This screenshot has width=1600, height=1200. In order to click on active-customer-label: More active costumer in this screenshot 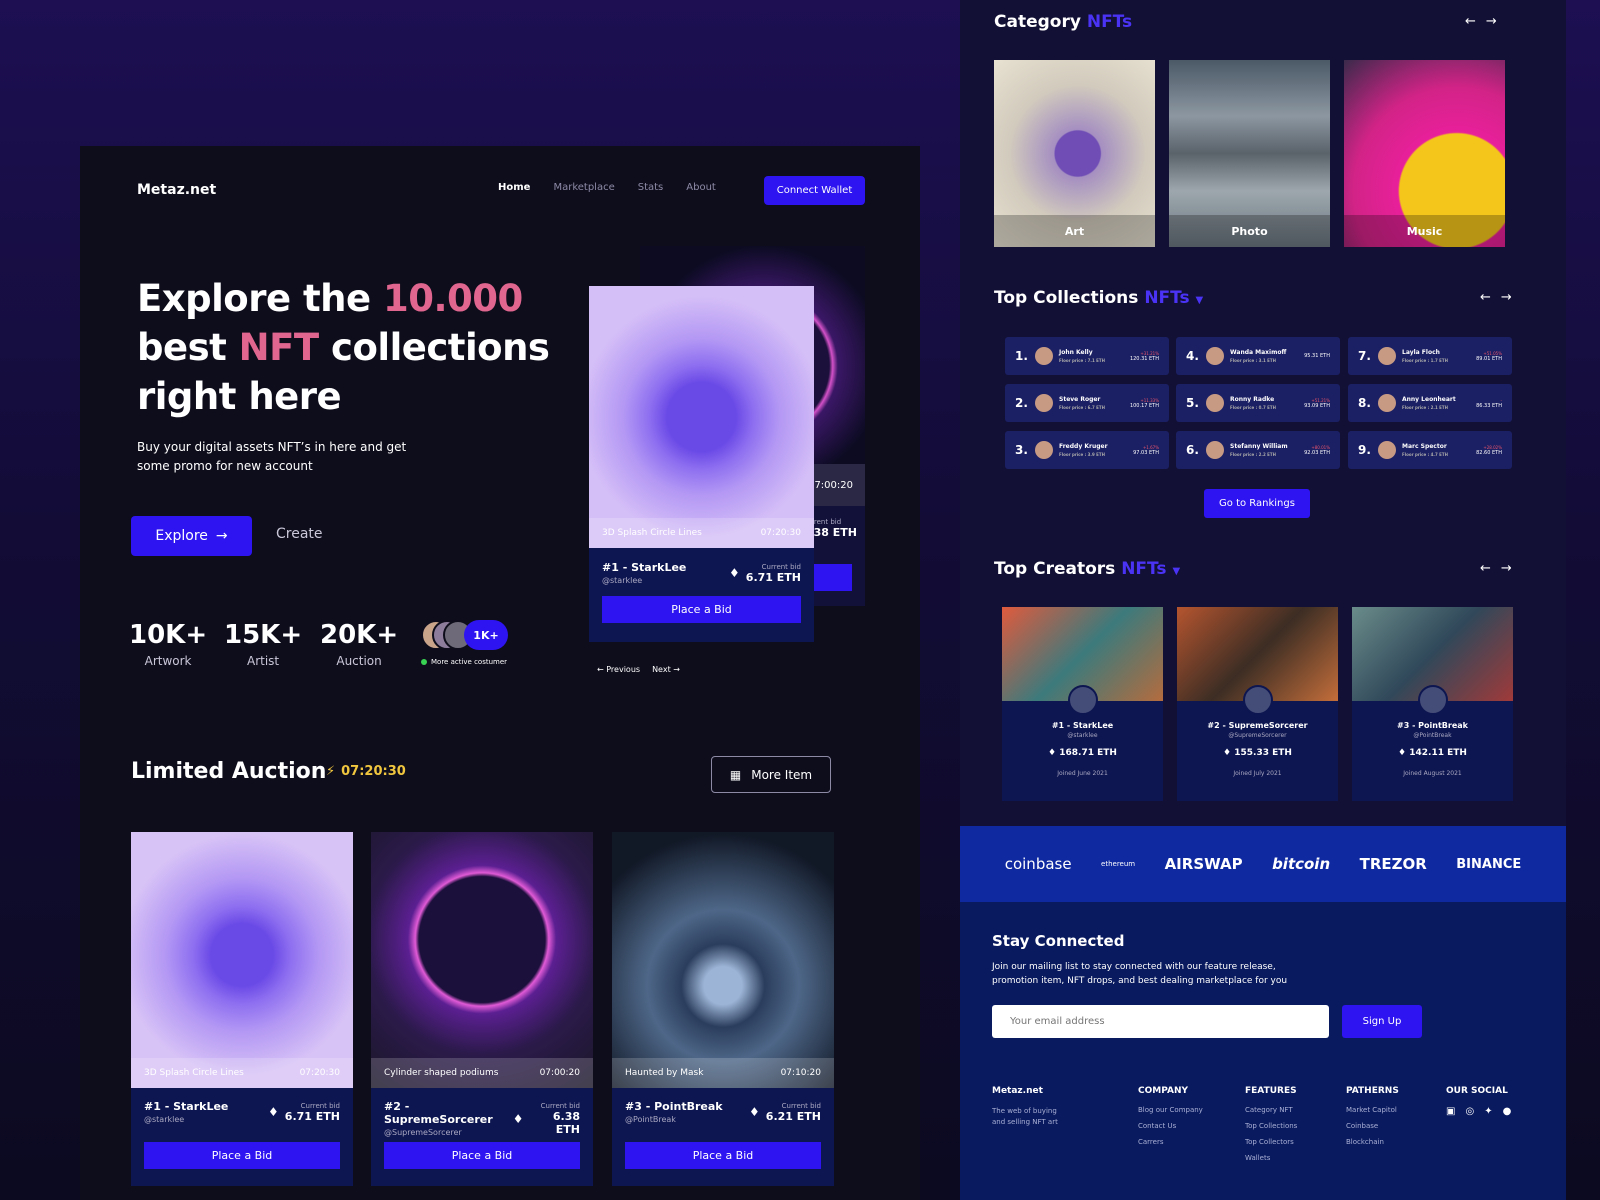, I will do `click(464, 662)`.